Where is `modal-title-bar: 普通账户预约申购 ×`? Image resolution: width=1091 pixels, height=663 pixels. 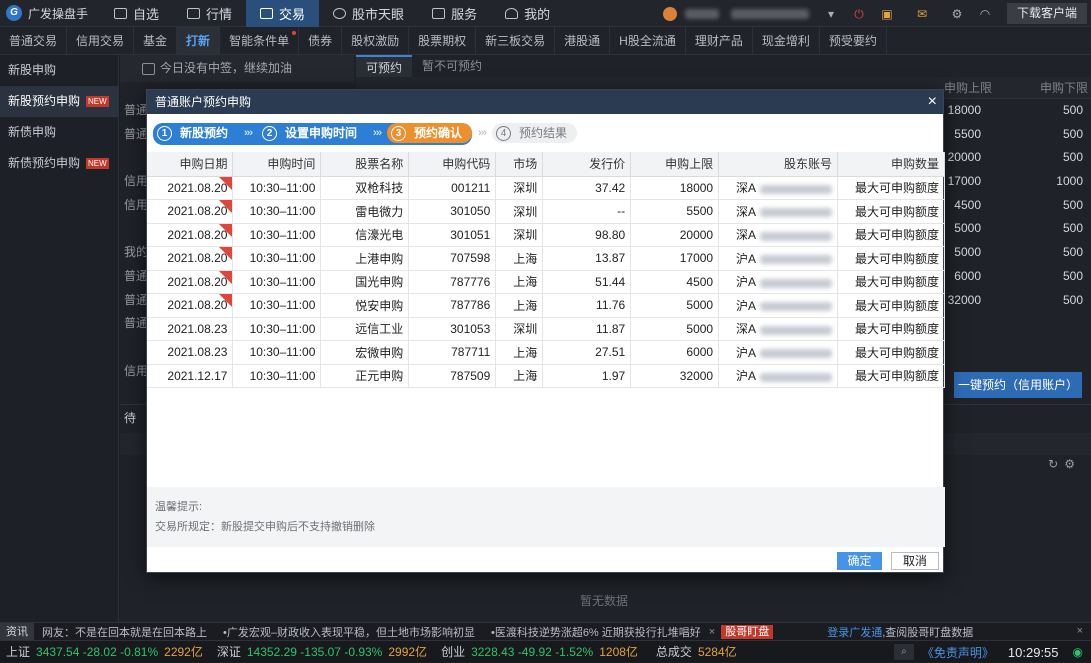
modal-title-bar: 普通账户预约申购 × is located at coordinates (545, 102).